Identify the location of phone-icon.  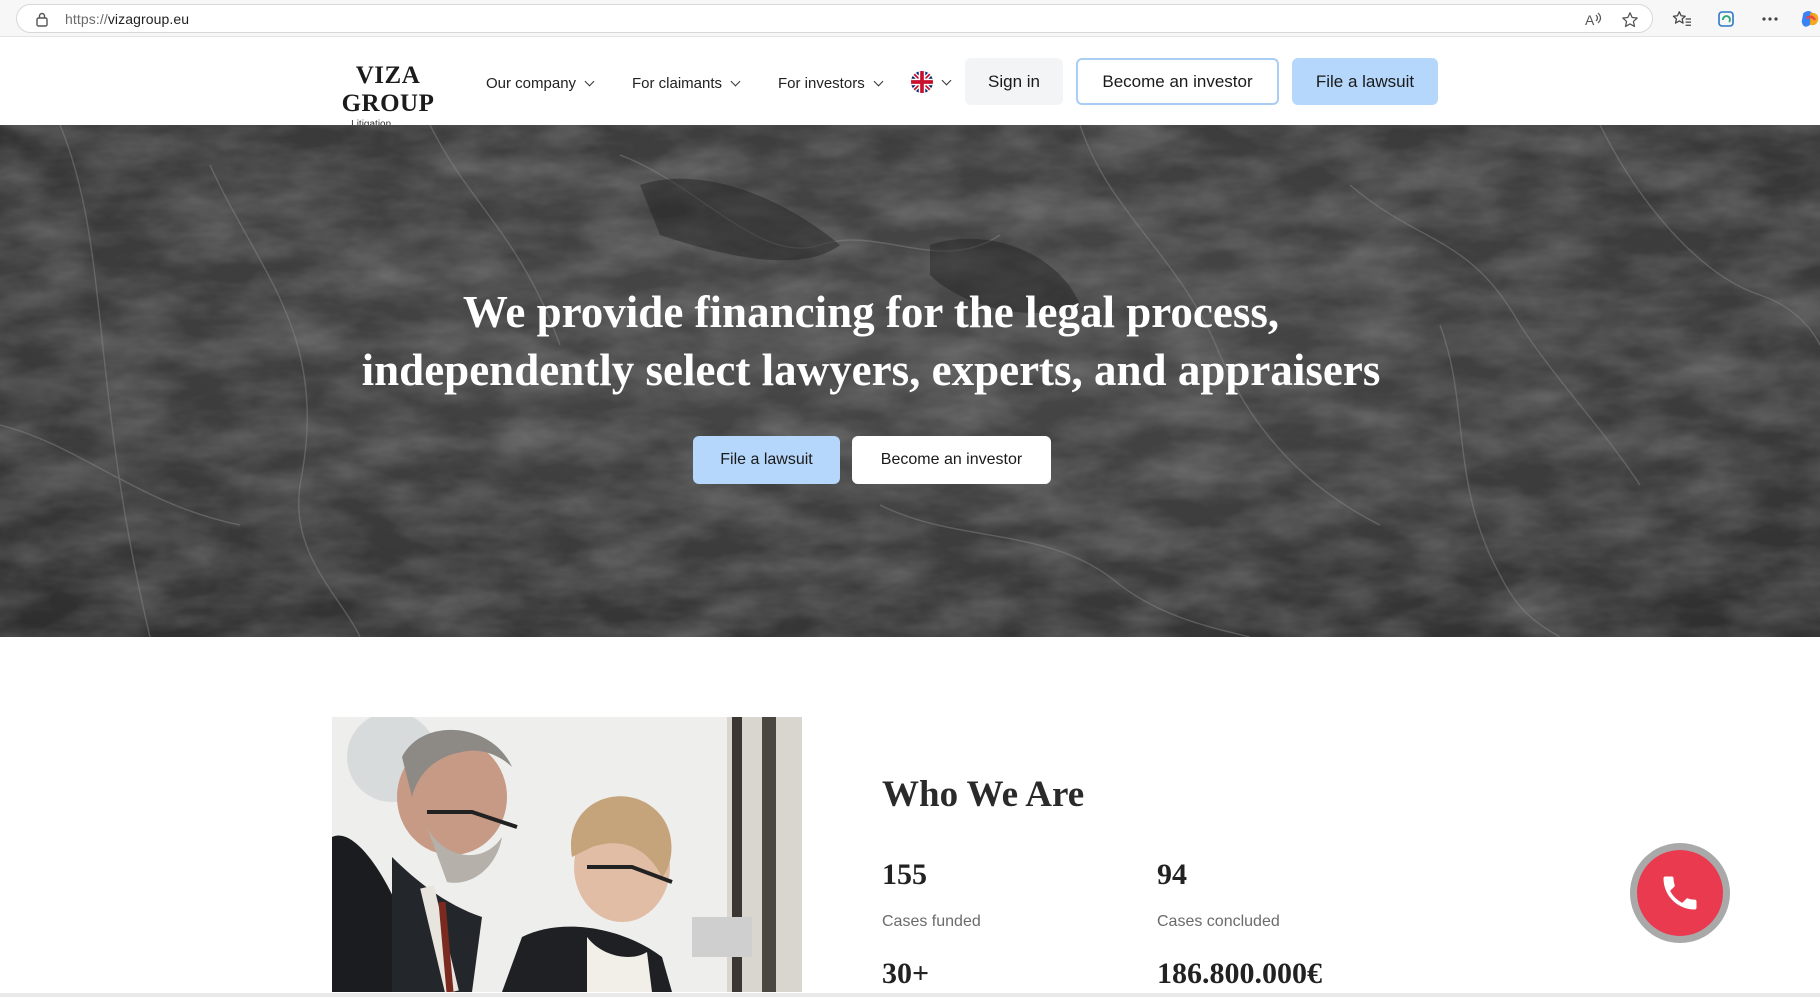
(1680, 893).